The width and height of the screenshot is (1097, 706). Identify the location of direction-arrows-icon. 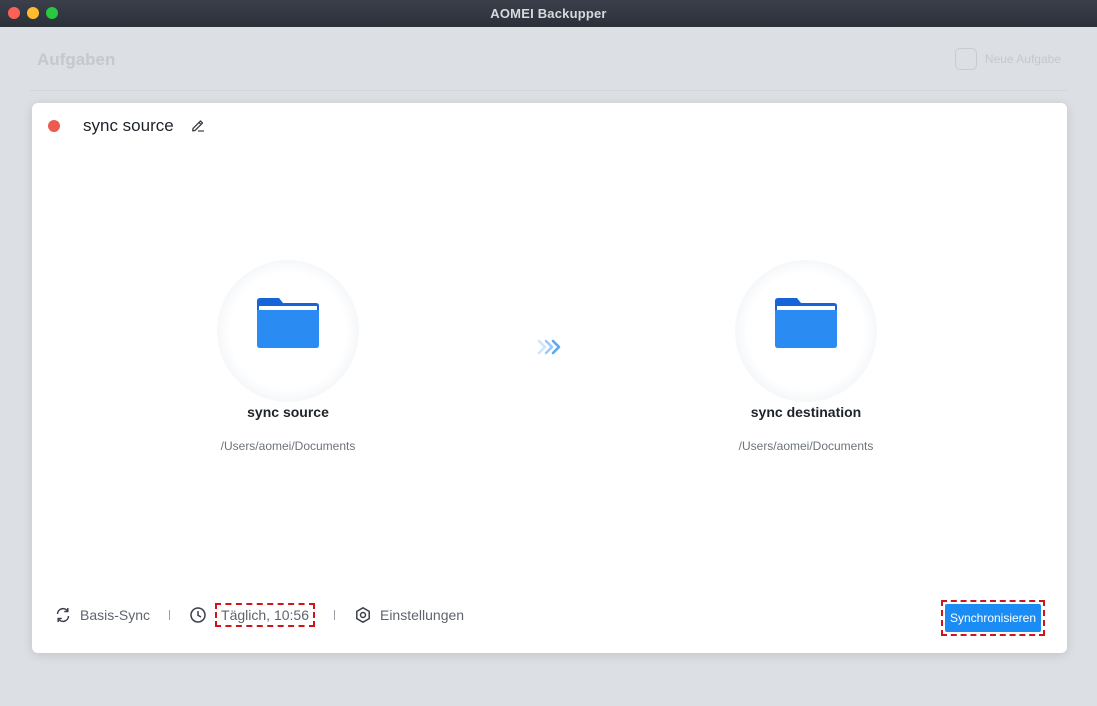
(549, 347).